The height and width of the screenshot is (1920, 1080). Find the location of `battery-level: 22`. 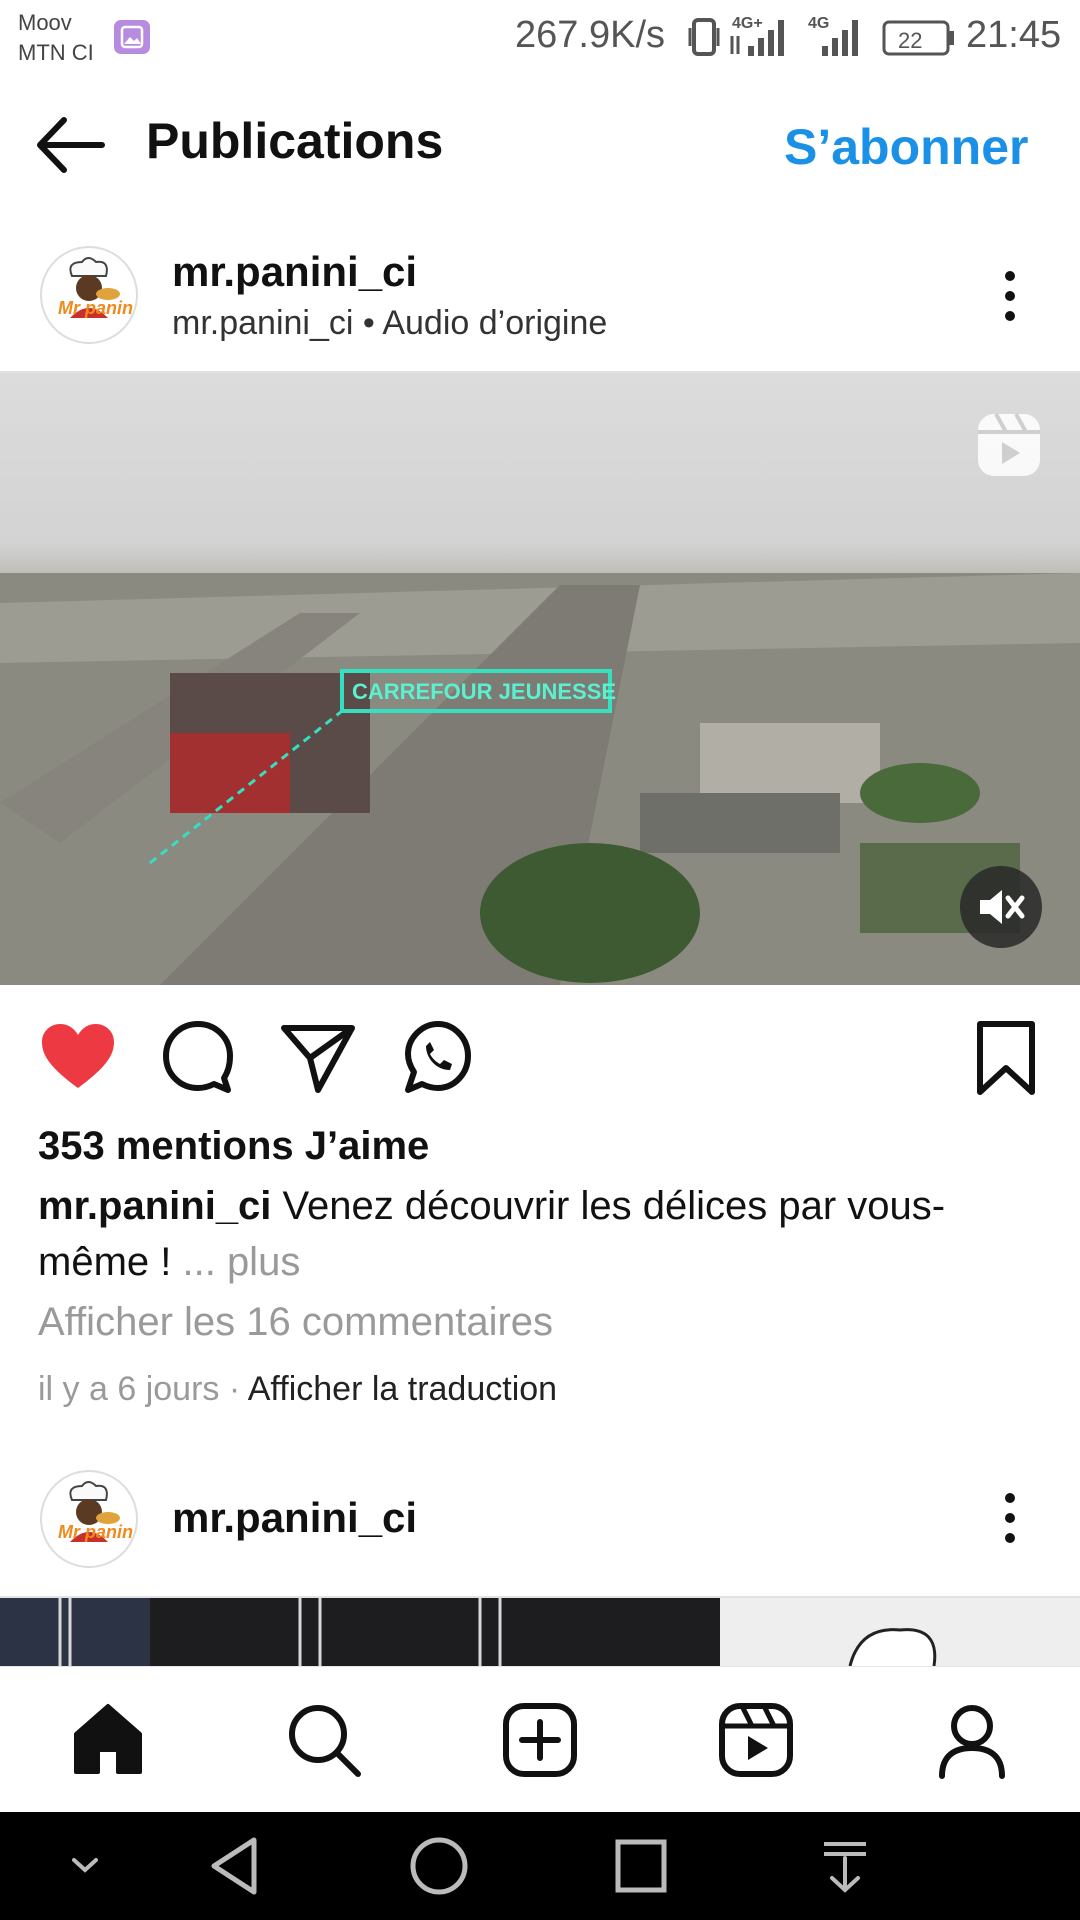

battery-level: 22 is located at coordinates (910, 40).